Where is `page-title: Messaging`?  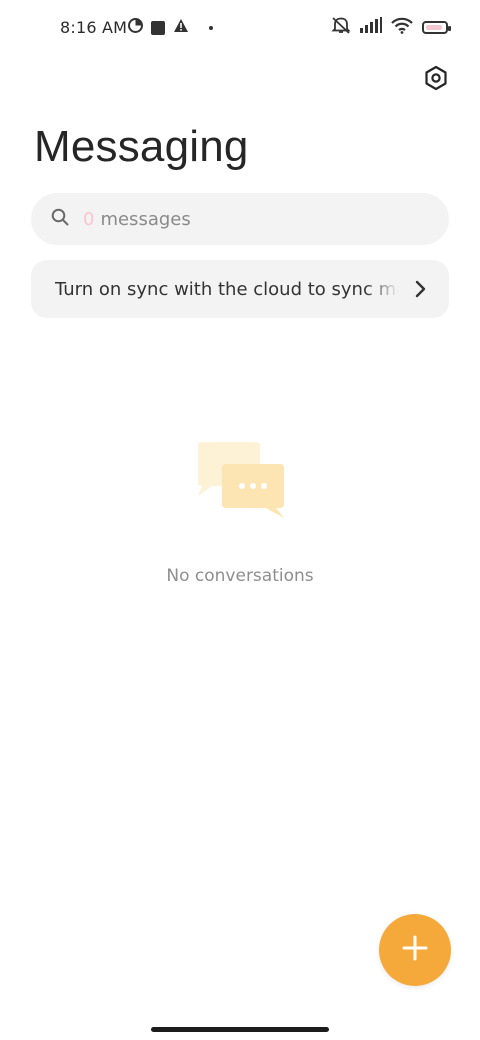
page-title: Messaging is located at coordinates (141, 146).